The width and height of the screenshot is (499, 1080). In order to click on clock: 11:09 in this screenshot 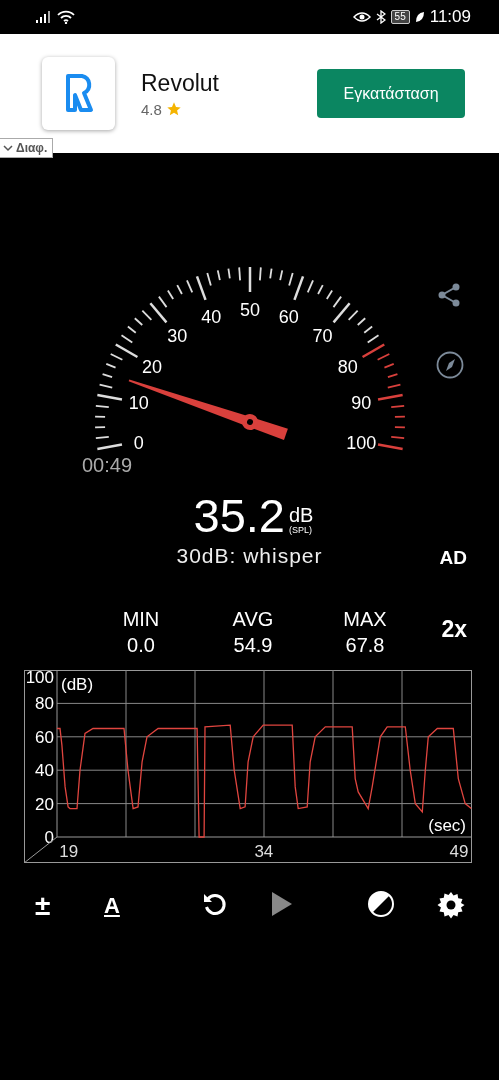, I will do `click(450, 17)`.